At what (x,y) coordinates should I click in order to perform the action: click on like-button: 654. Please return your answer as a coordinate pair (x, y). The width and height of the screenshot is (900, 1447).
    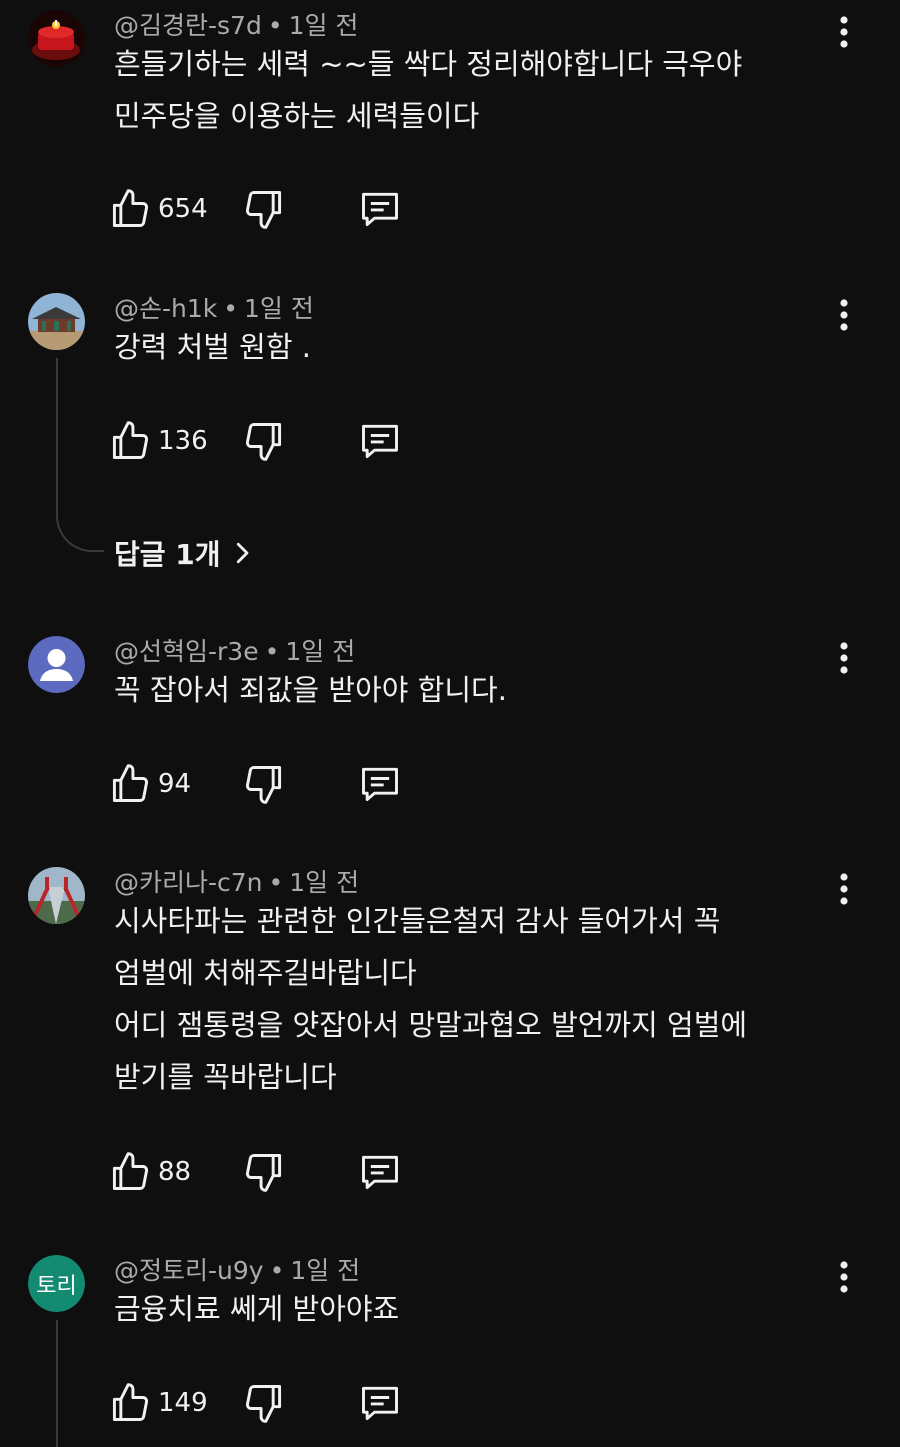
    Looking at the image, I should click on (158, 209).